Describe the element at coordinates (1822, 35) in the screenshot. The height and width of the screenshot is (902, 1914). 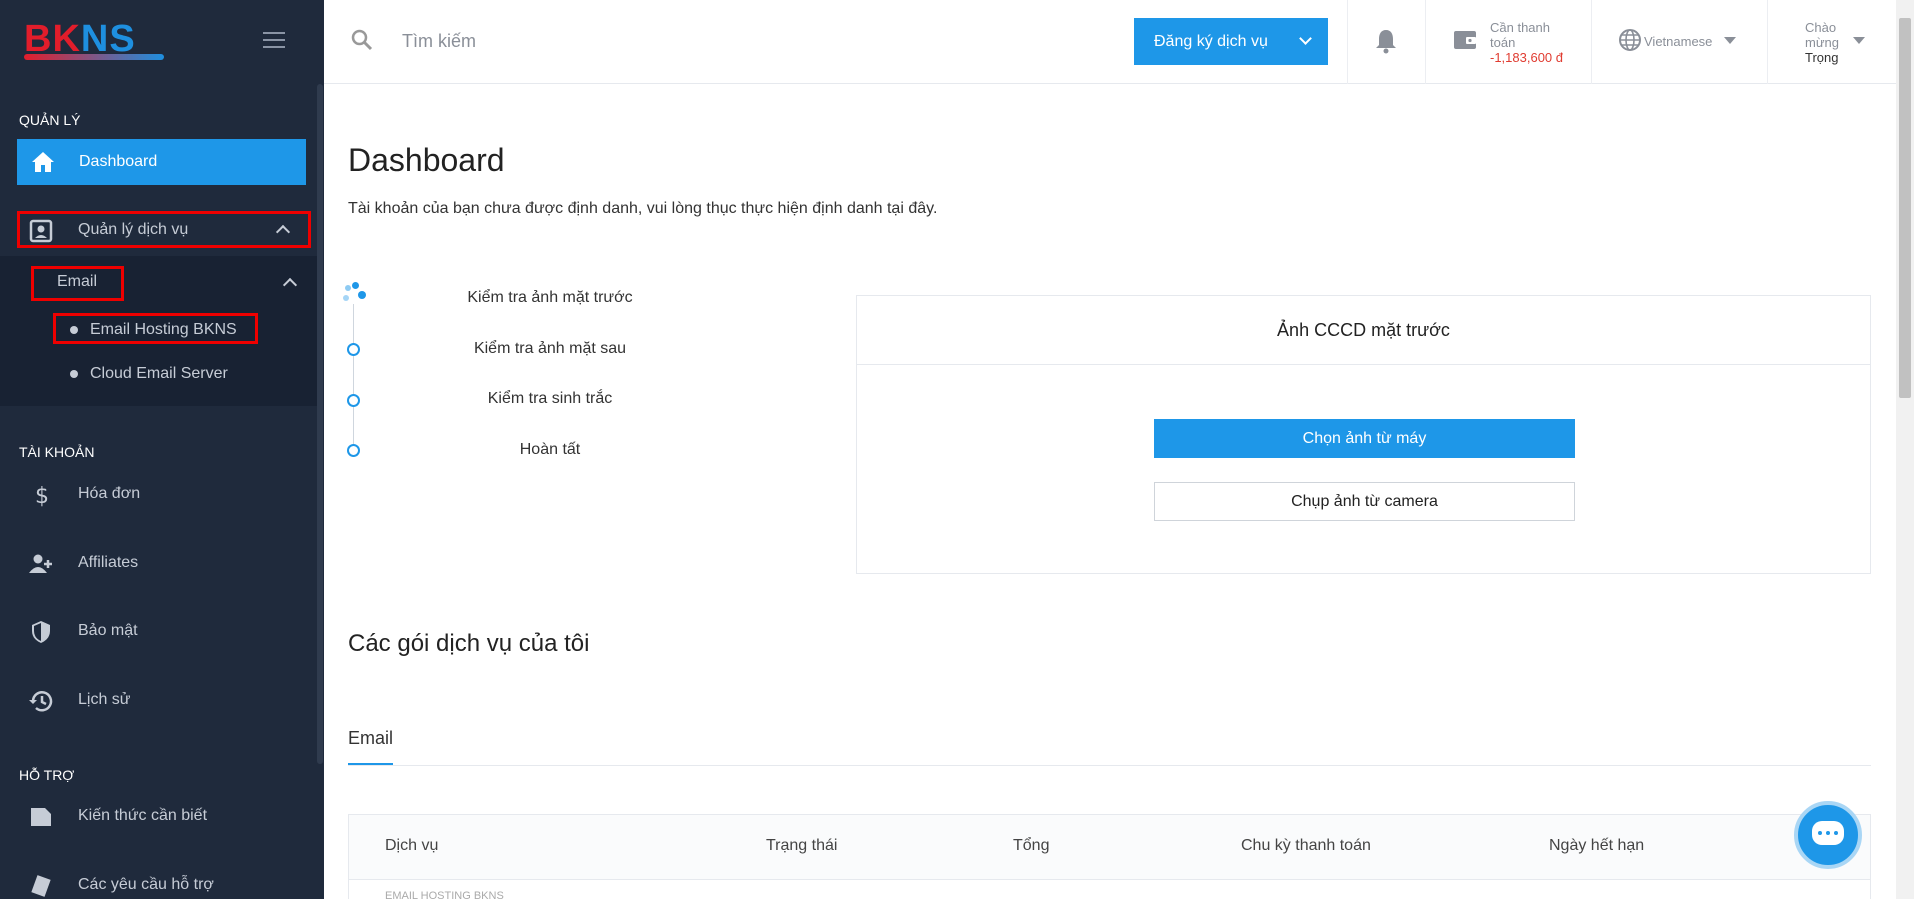
I see `greeting-label: Chào mừng` at that location.